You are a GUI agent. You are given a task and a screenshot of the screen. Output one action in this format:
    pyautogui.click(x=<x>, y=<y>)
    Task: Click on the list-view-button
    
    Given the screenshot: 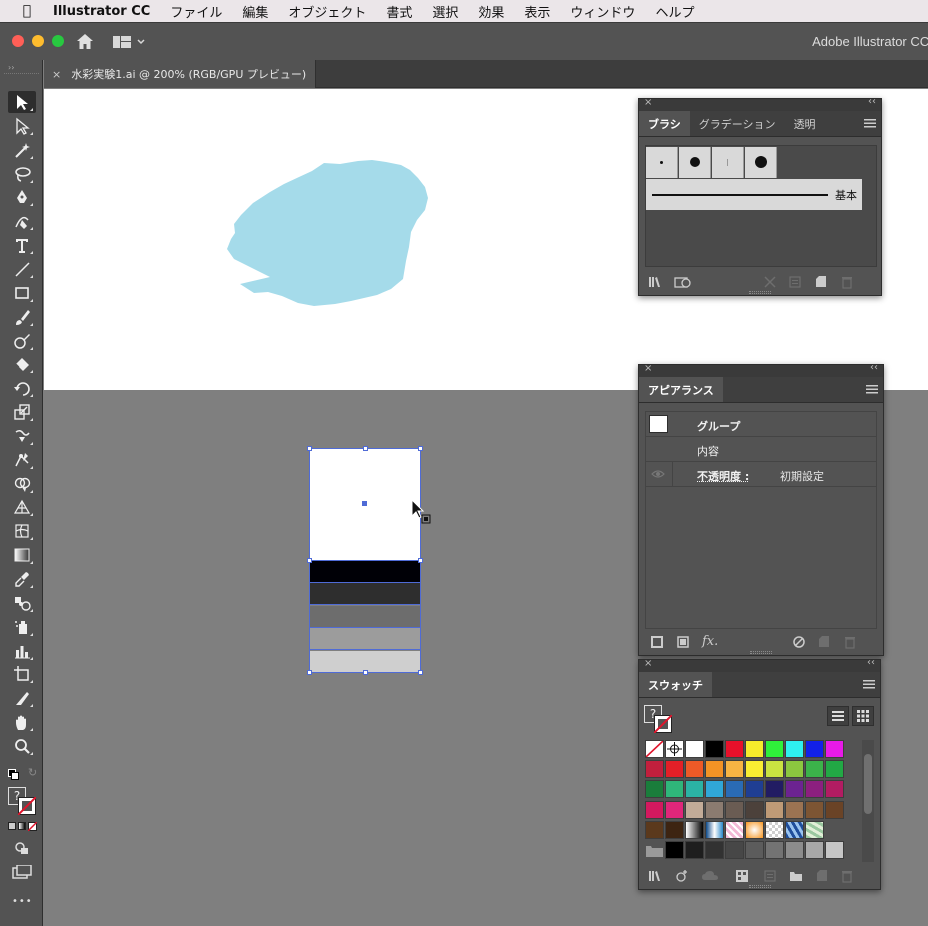 What is the action you would take?
    pyautogui.click(x=838, y=716)
    